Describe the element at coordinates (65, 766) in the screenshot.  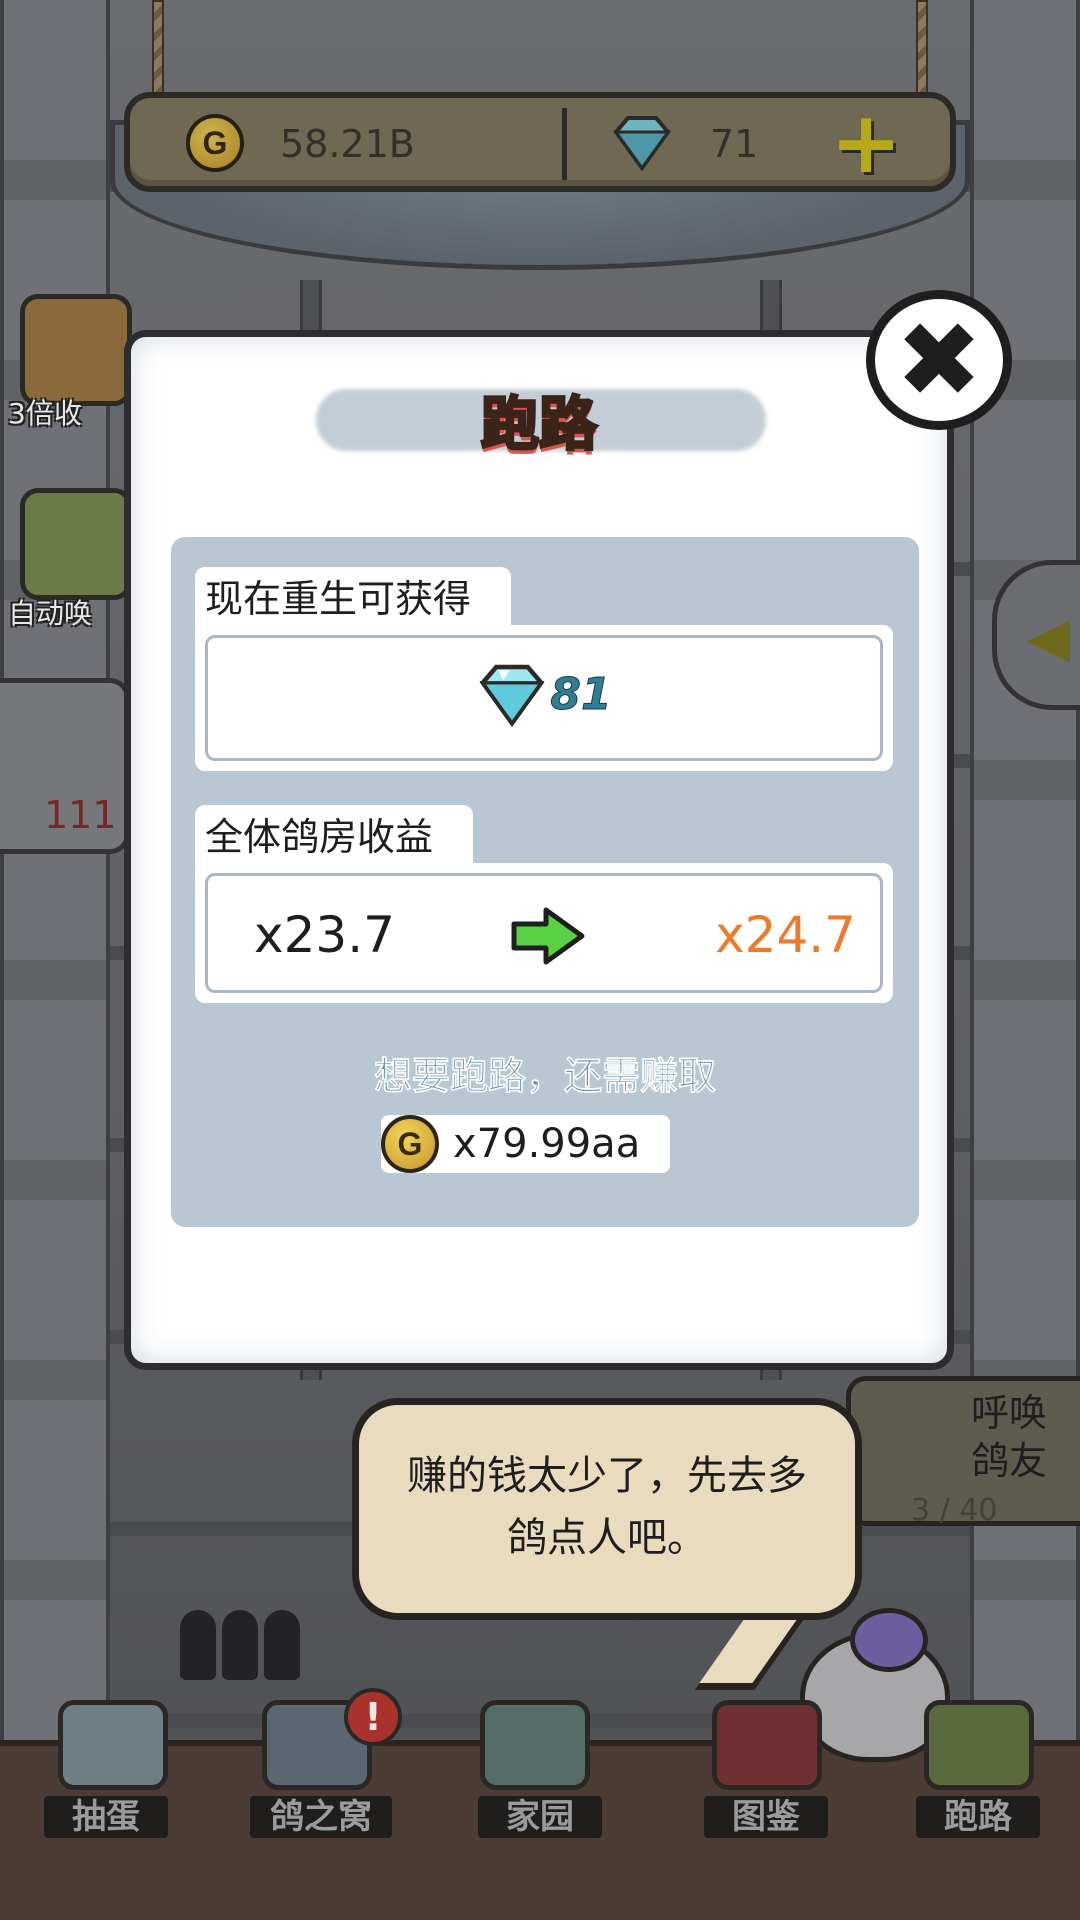
I see `left-info-panel: 111` at that location.